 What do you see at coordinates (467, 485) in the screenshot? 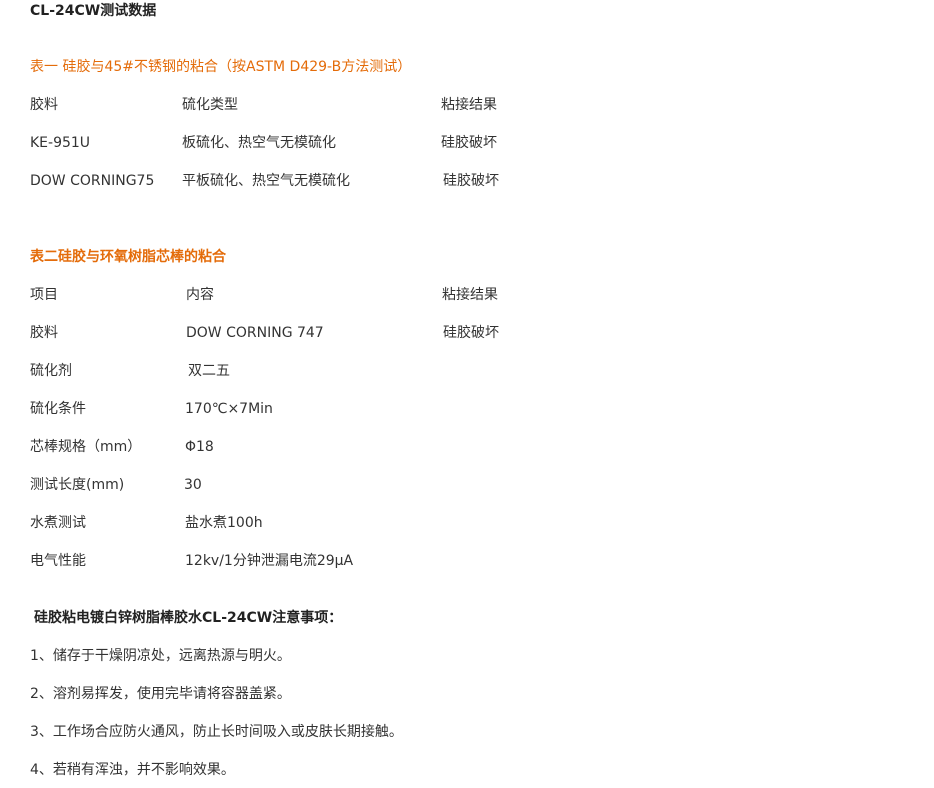
I see `table-row: 测试长度(mm) 30` at bounding box center [467, 485].